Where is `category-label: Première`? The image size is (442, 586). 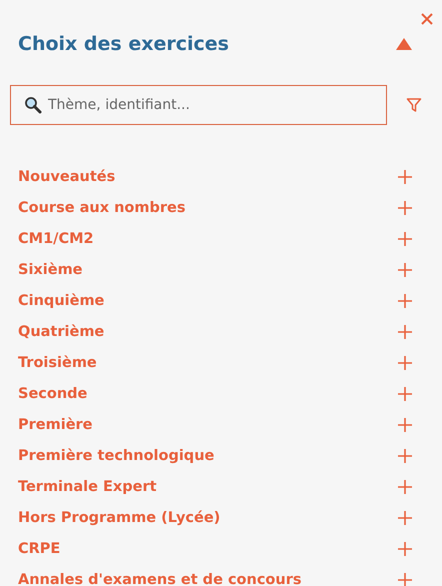
category-label: Première is located at coordinates (55, 424).